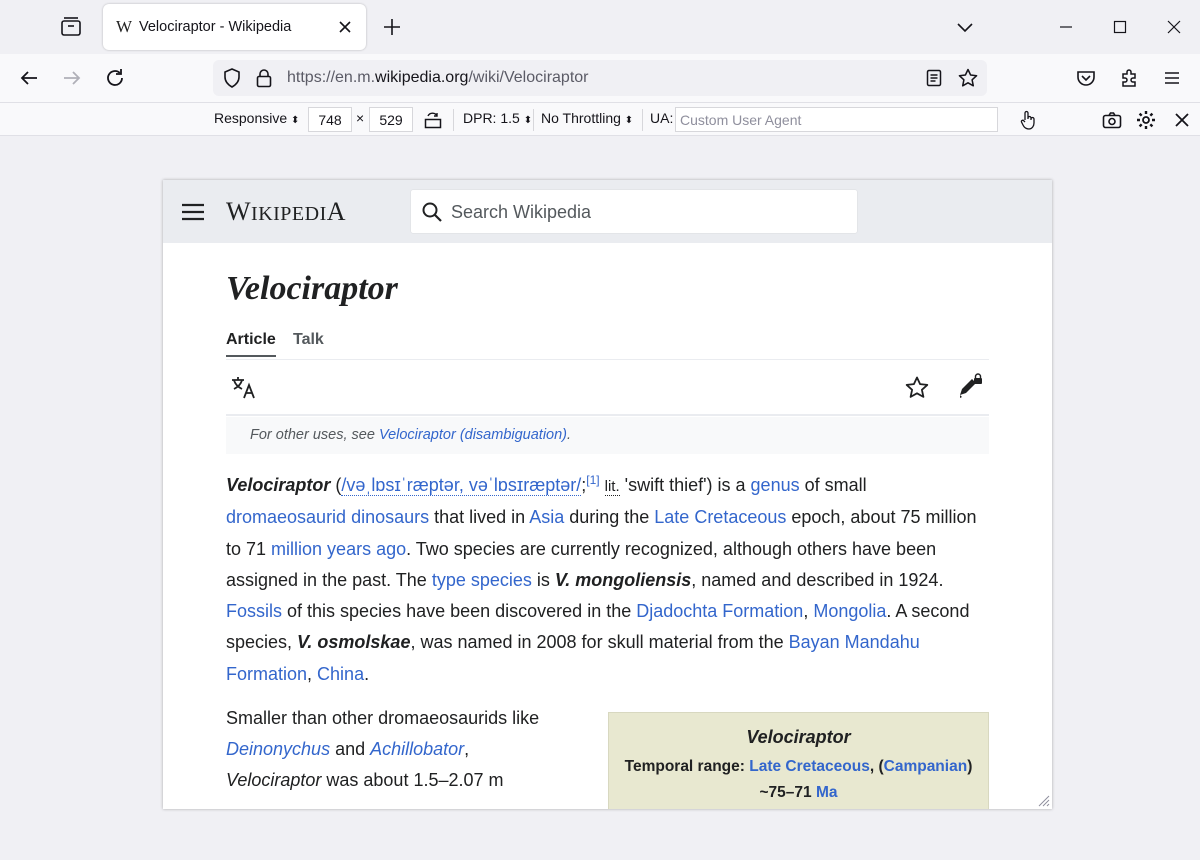  I want to click on infobox-title: Velociraptor, so click(798, 737).